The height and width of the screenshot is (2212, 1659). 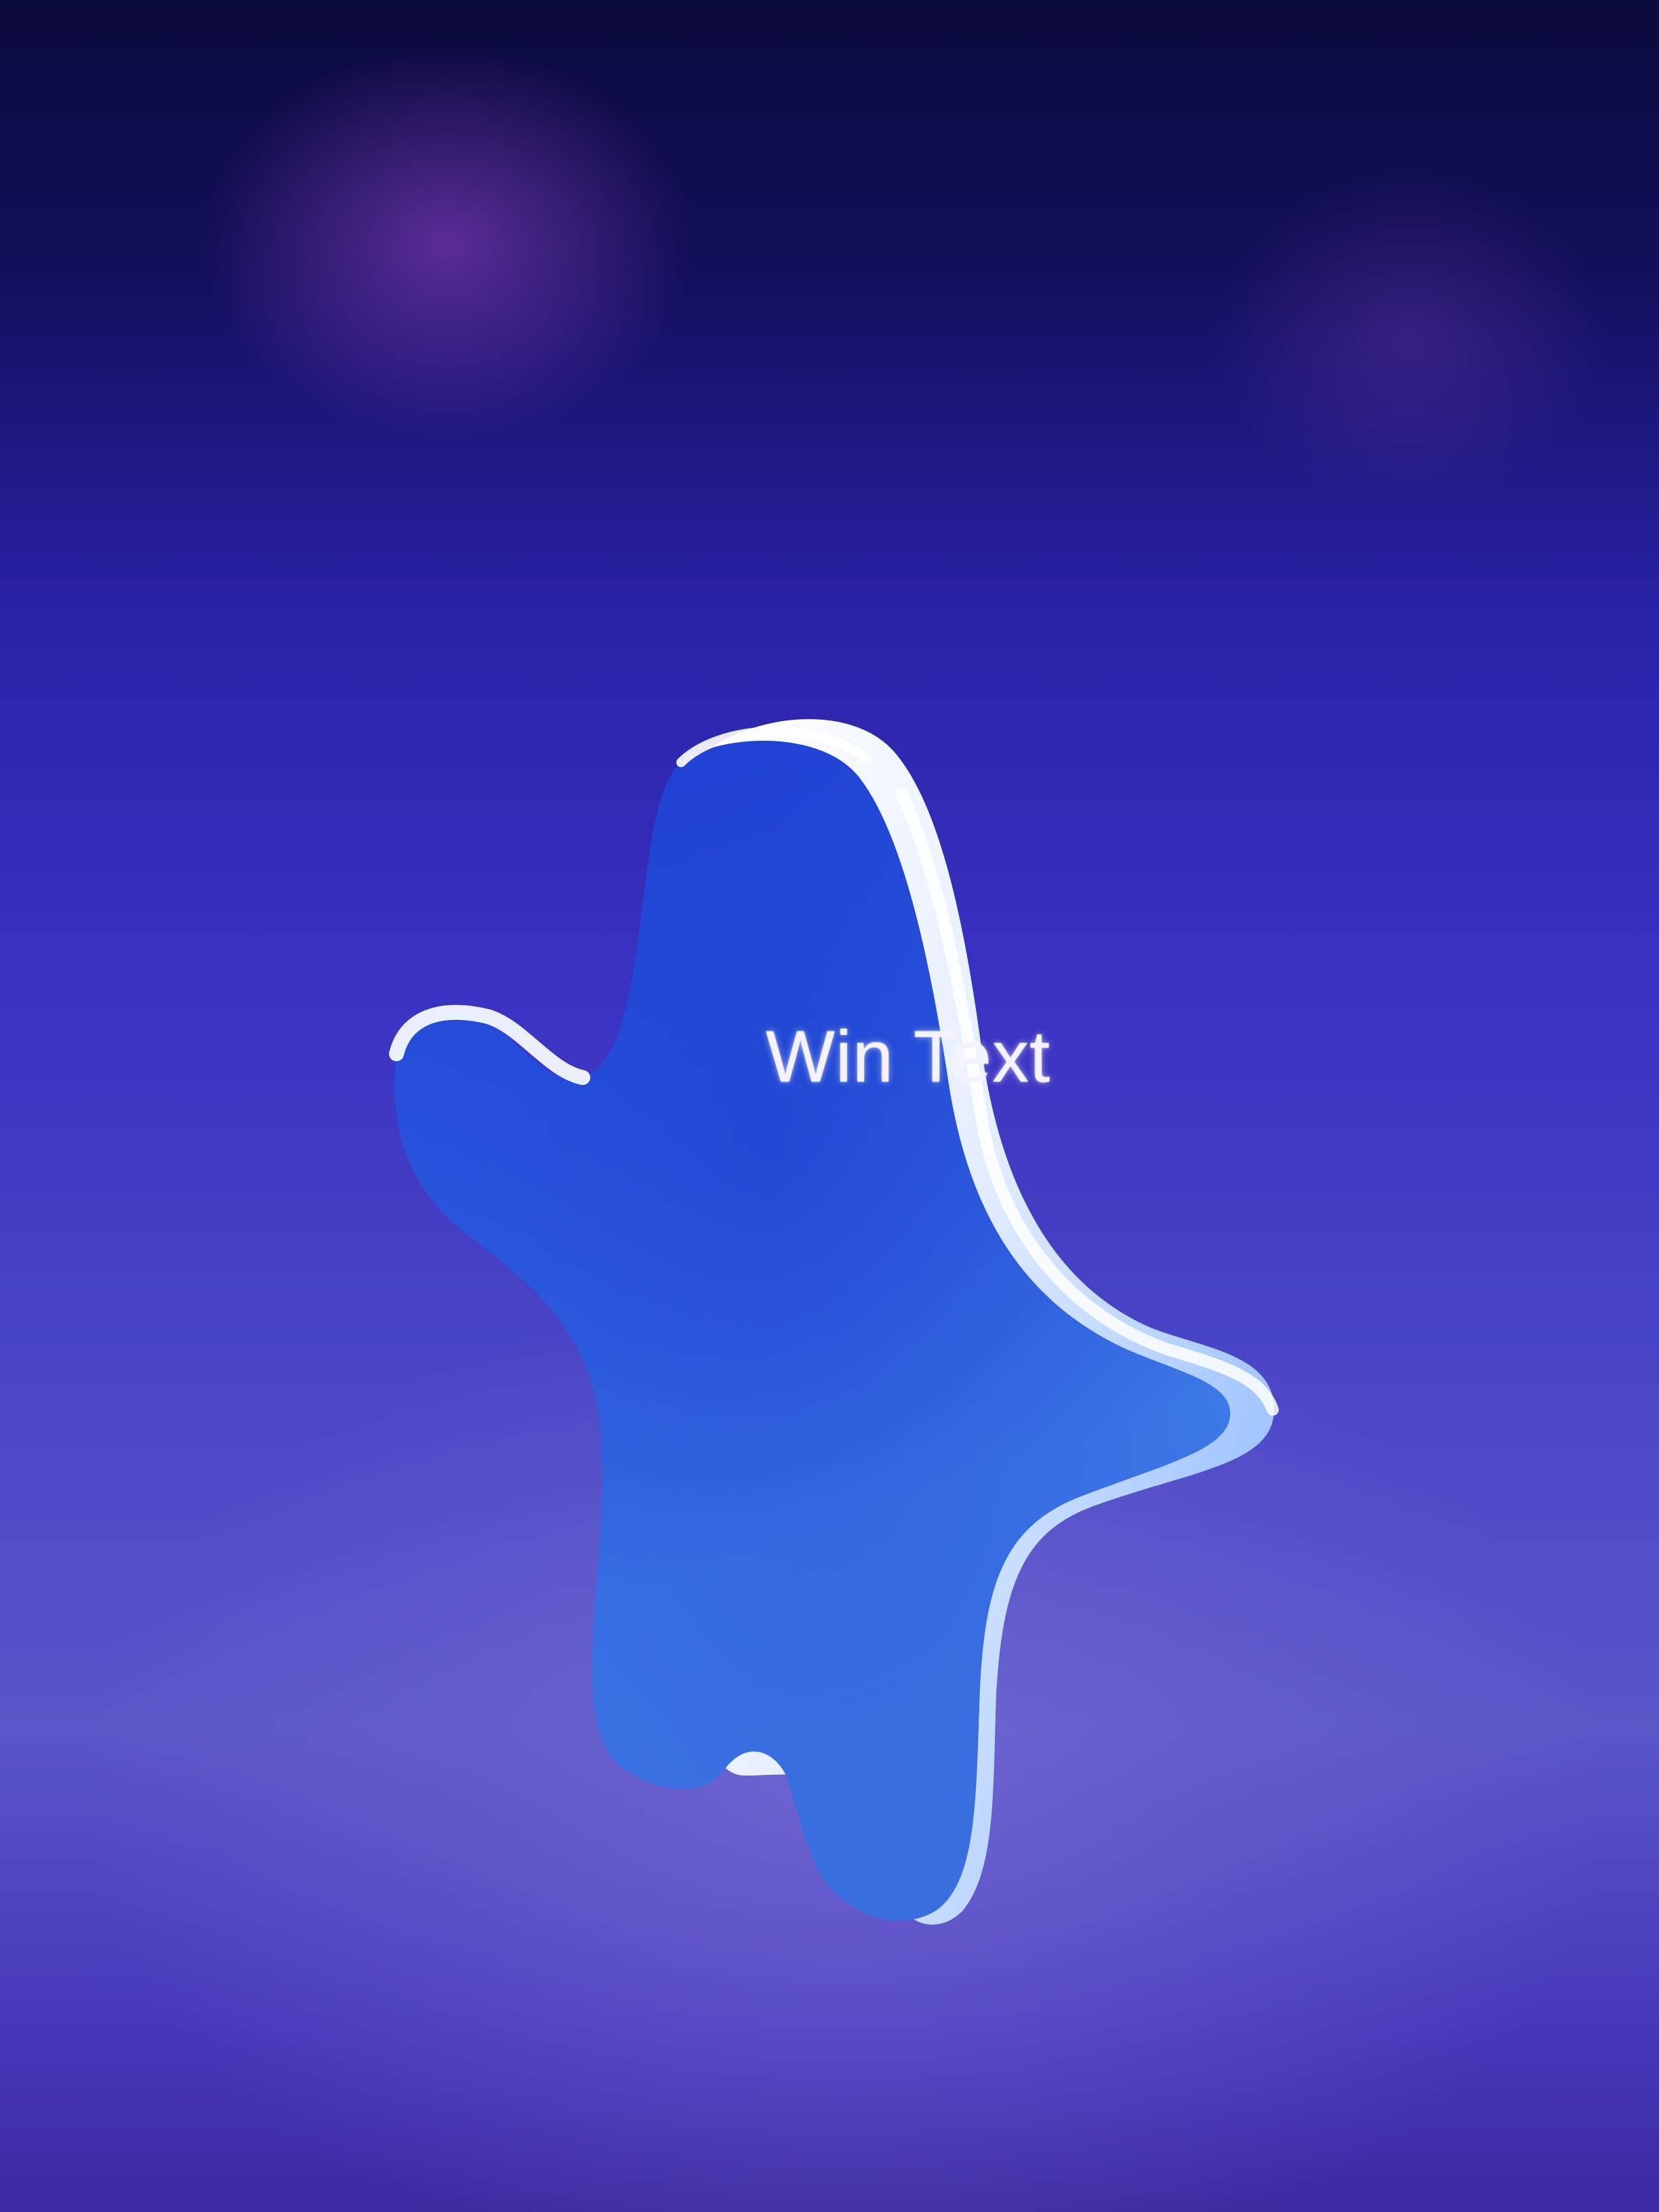 I want to click on win-text-label: Win Text, so click(x=909, y=1056).